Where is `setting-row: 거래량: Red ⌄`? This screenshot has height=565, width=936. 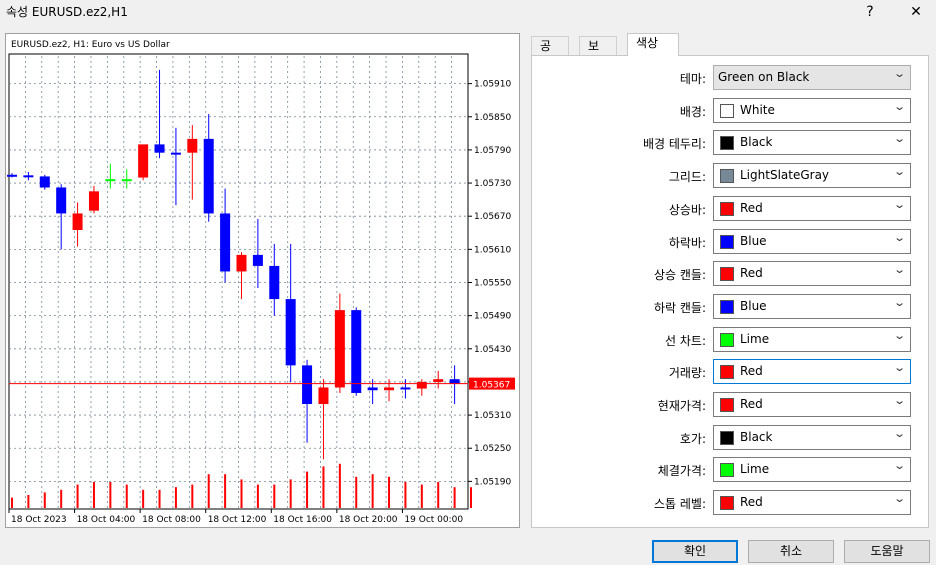 setting-row: 거래량: Red ⌄ is located at coordinates (730, 372).